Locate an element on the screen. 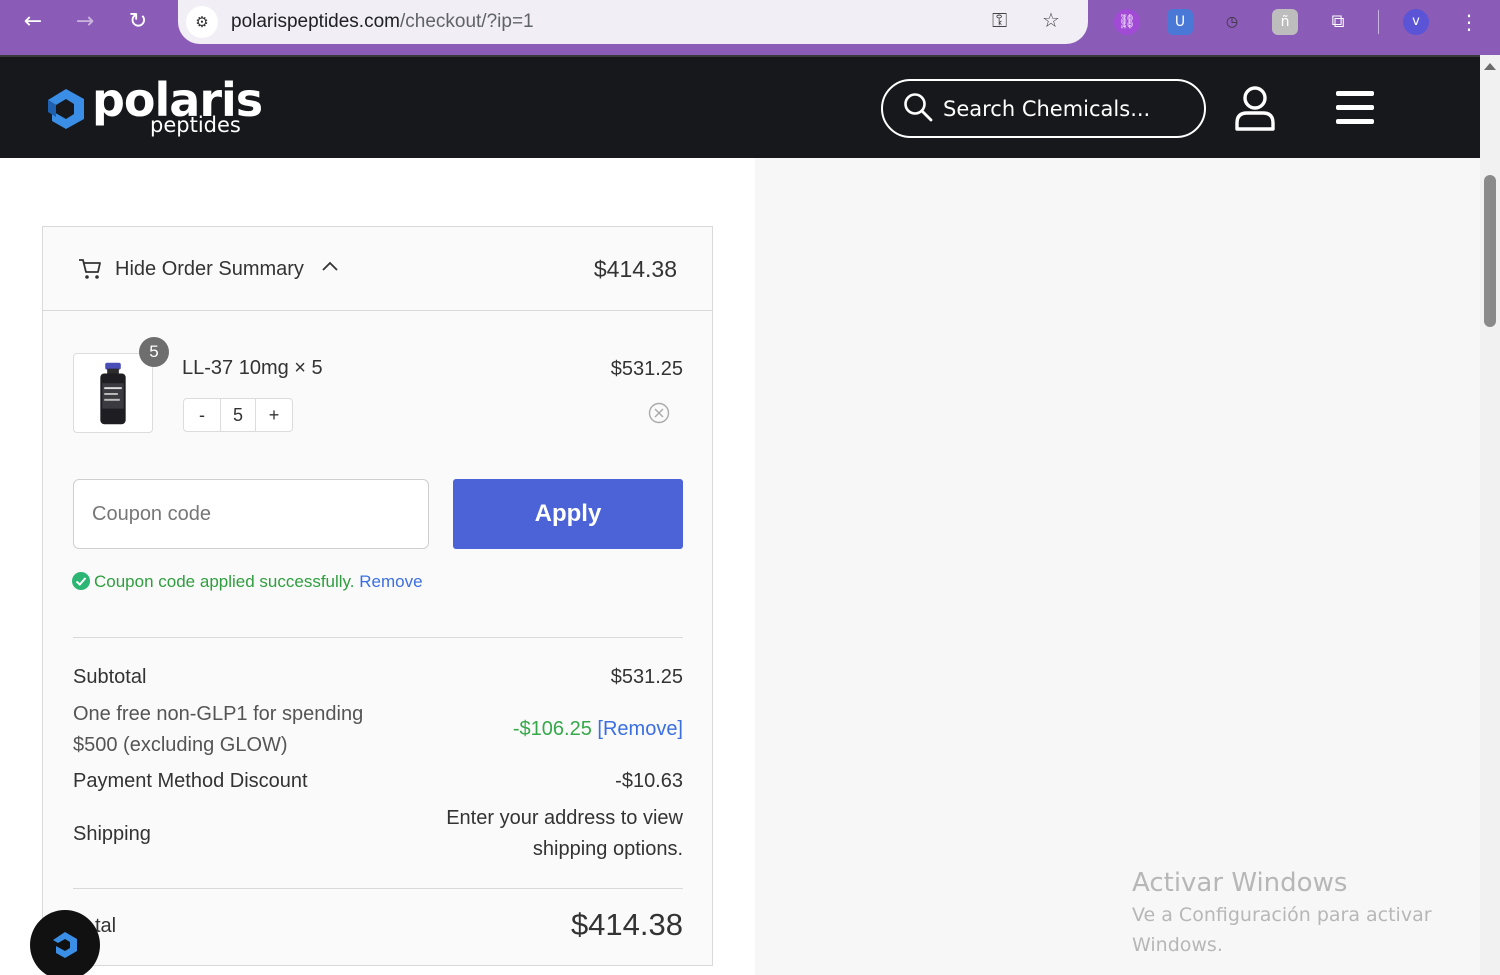 The width and height of the screenshot is (1500, 975). vial-image is located at coordinates (113, 393).